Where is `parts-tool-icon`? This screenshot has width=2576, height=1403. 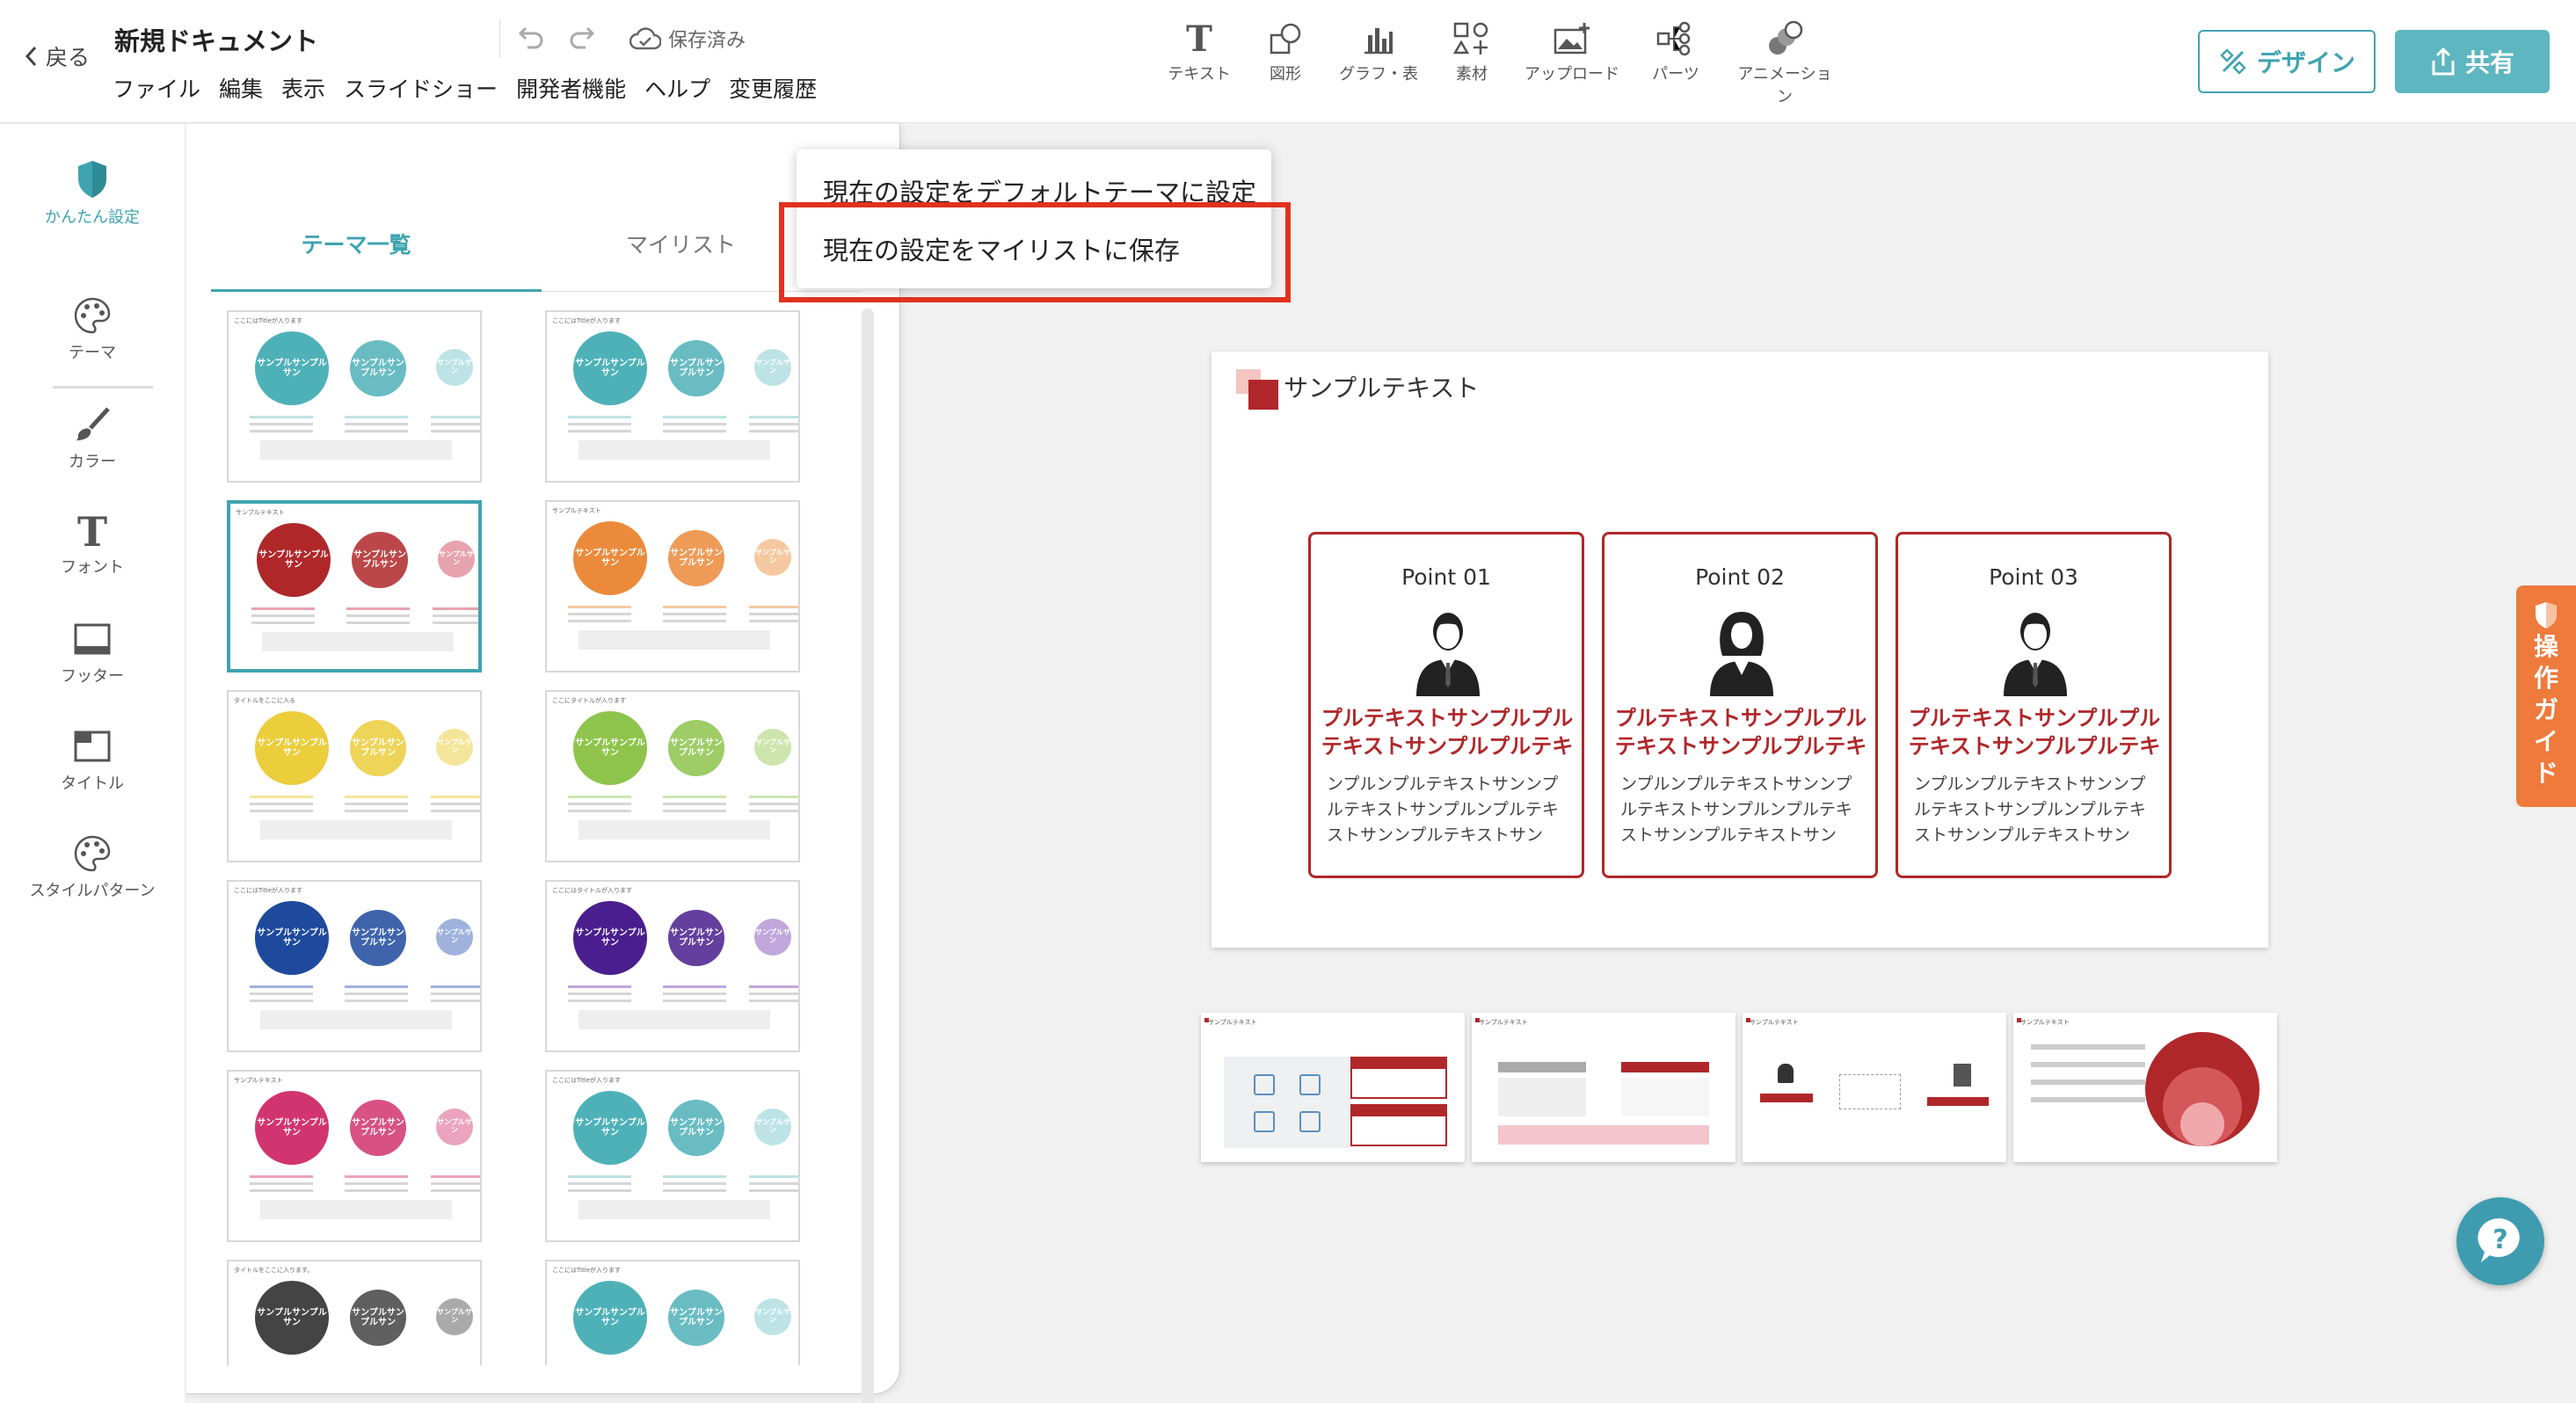
parts-tool-icon is located at coordinates (1673, 38).